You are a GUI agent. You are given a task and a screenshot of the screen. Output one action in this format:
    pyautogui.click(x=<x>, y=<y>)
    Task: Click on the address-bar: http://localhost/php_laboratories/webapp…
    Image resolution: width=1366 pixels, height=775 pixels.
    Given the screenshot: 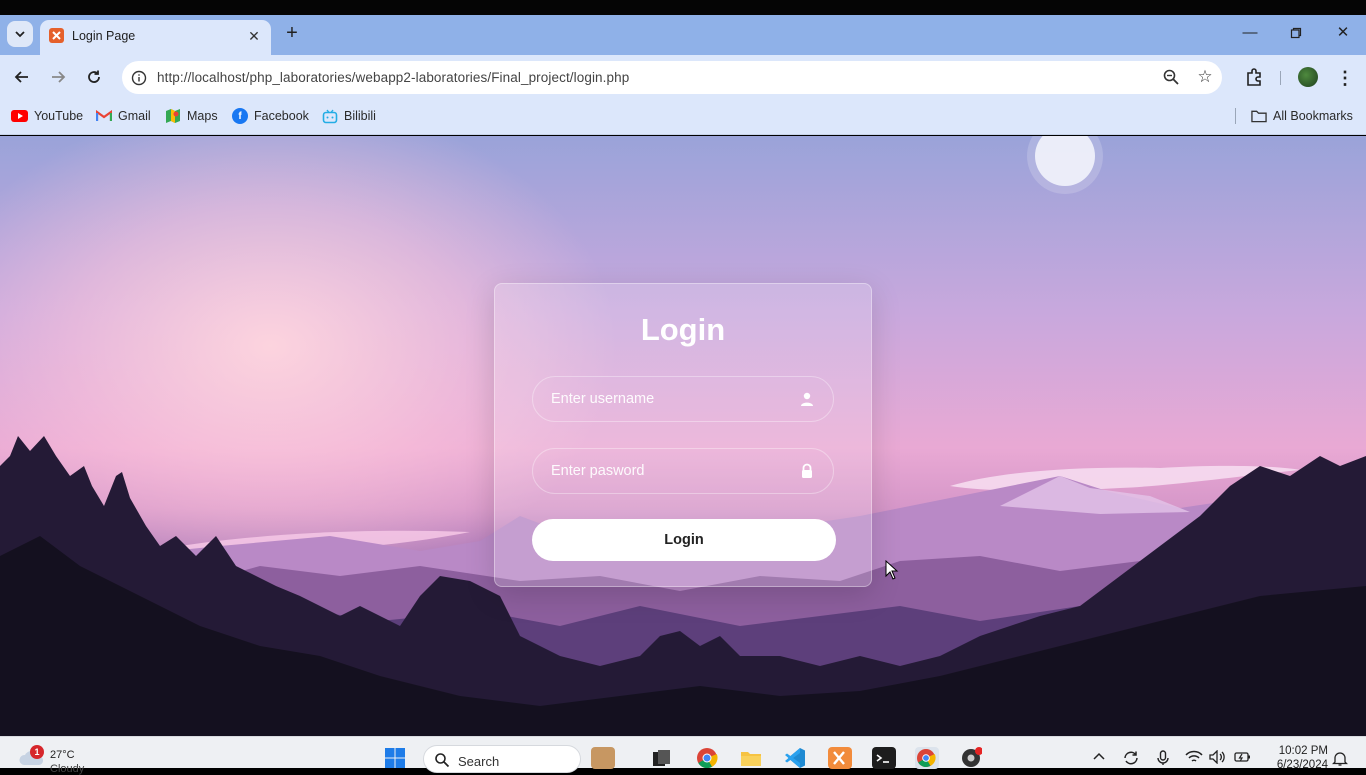 What is the action you would take?
    pyautogui.click(x=672, y=77)
    